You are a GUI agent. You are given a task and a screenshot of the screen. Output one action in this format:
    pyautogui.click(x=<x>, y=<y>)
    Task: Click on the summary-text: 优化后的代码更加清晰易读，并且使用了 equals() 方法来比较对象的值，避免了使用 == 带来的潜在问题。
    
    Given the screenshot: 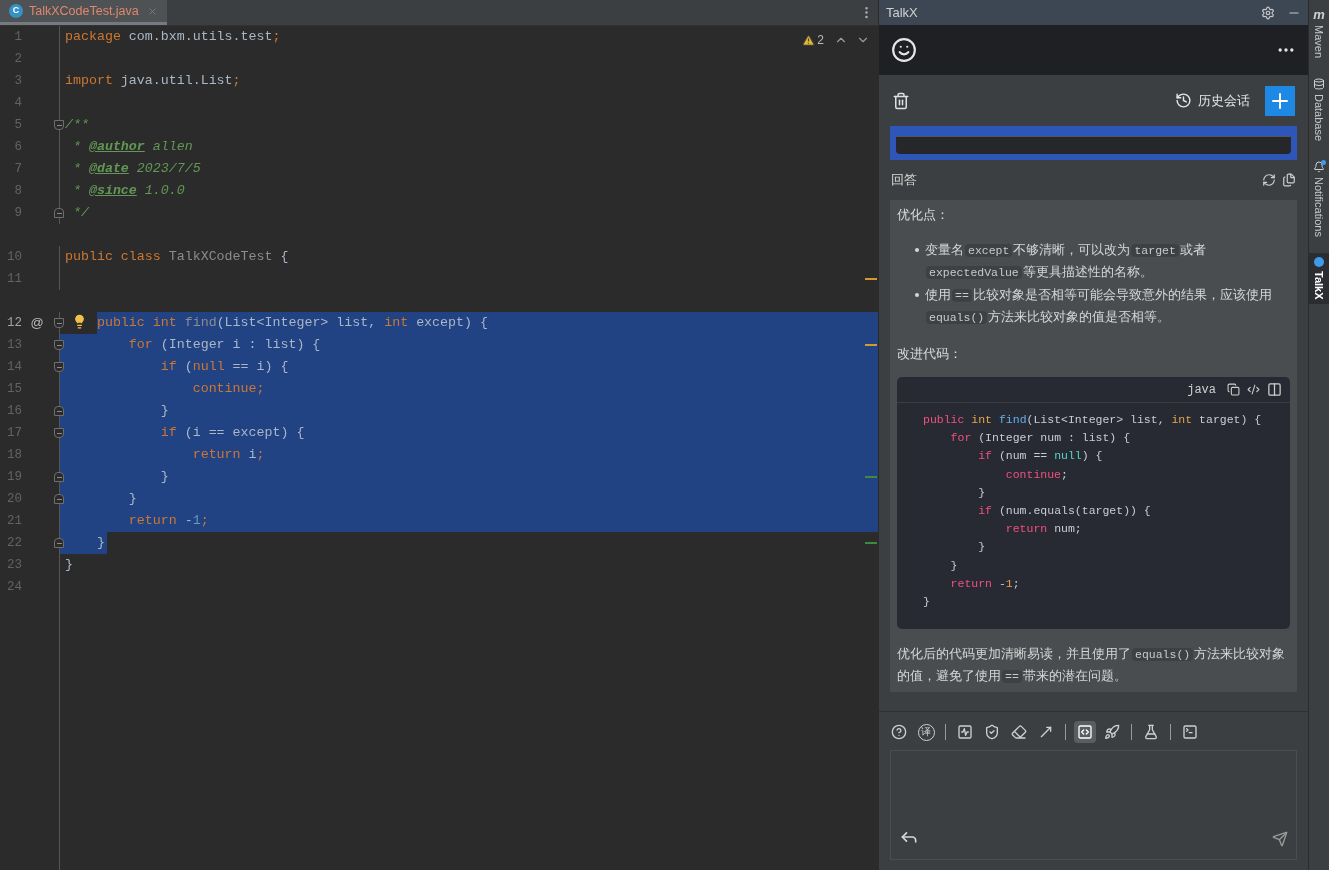 What is the action you would take?
    pyautogui.click(x=1092, y=665)
    